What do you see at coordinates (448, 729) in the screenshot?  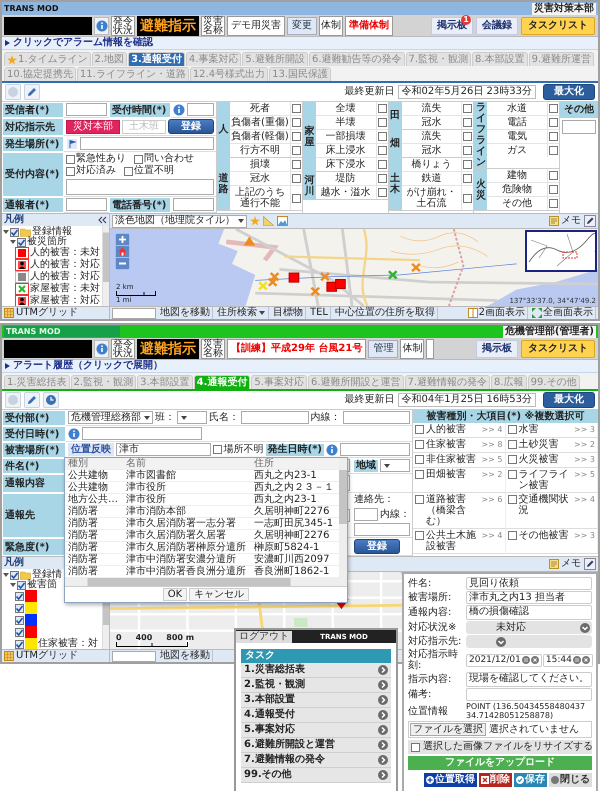 I see `choose-file-button: ファイルを選択` at bounding box center [448, 729].